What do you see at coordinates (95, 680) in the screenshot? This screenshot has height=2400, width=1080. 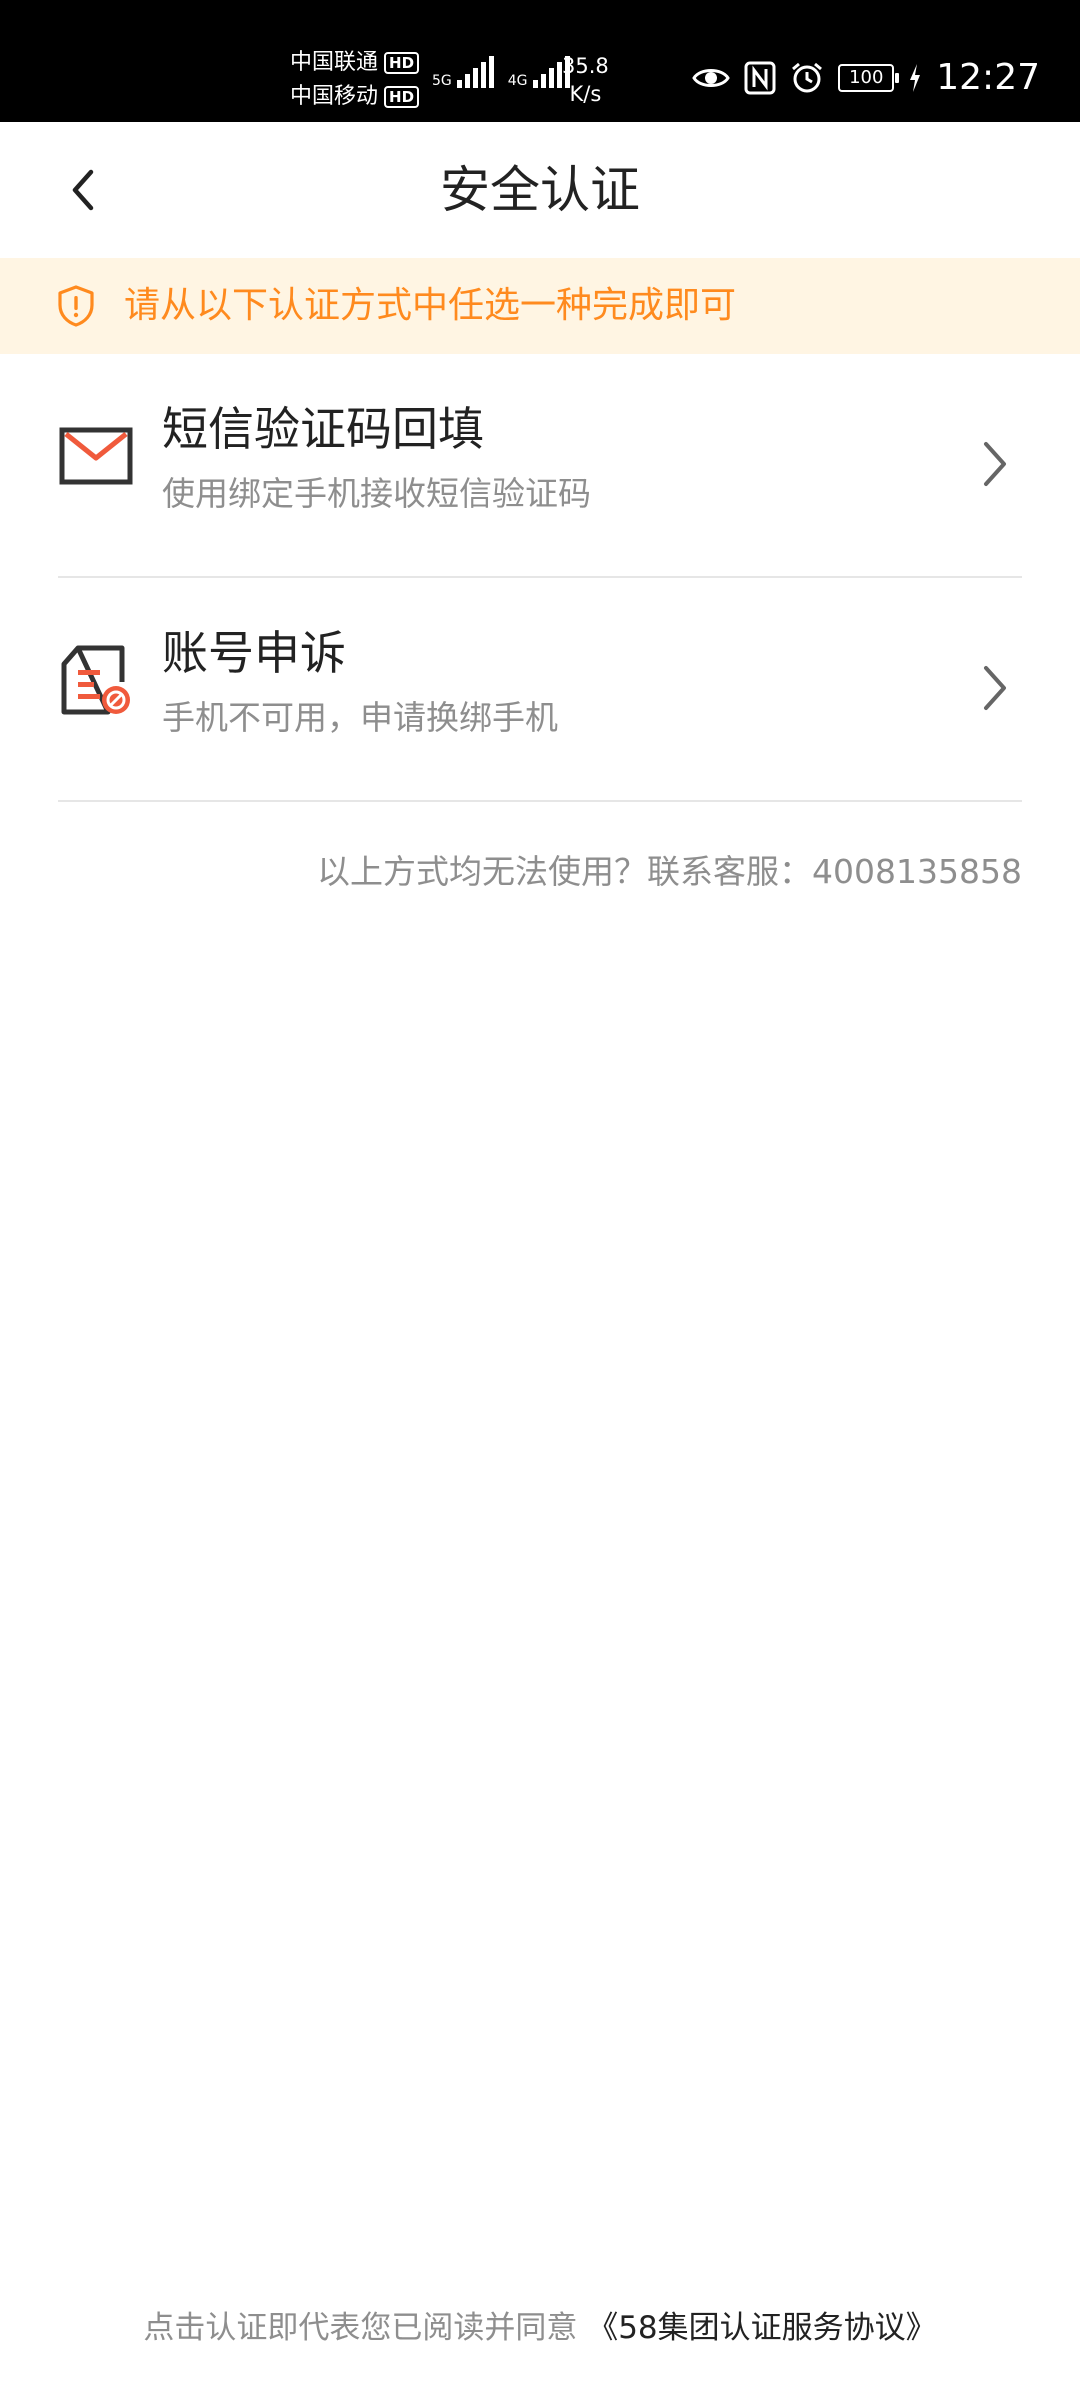 I see `document-ban-icon` at bounding box center [95, 680].